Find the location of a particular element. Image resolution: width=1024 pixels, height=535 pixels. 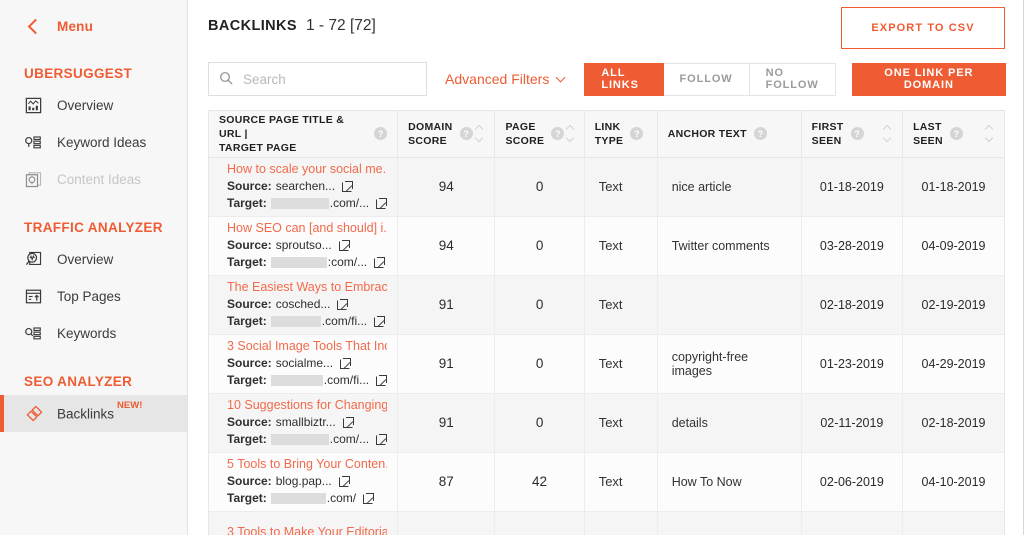

cell-domain-score: 86 is located at coordinates (446, 523).